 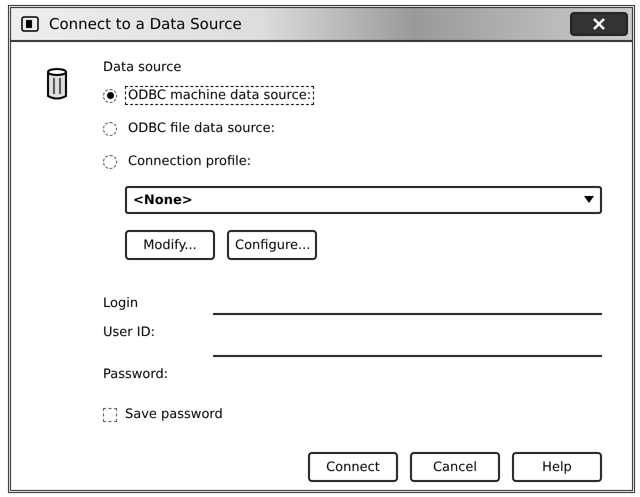 I want to click on dropdown-arrow-icon, so click(x=589, y=200).